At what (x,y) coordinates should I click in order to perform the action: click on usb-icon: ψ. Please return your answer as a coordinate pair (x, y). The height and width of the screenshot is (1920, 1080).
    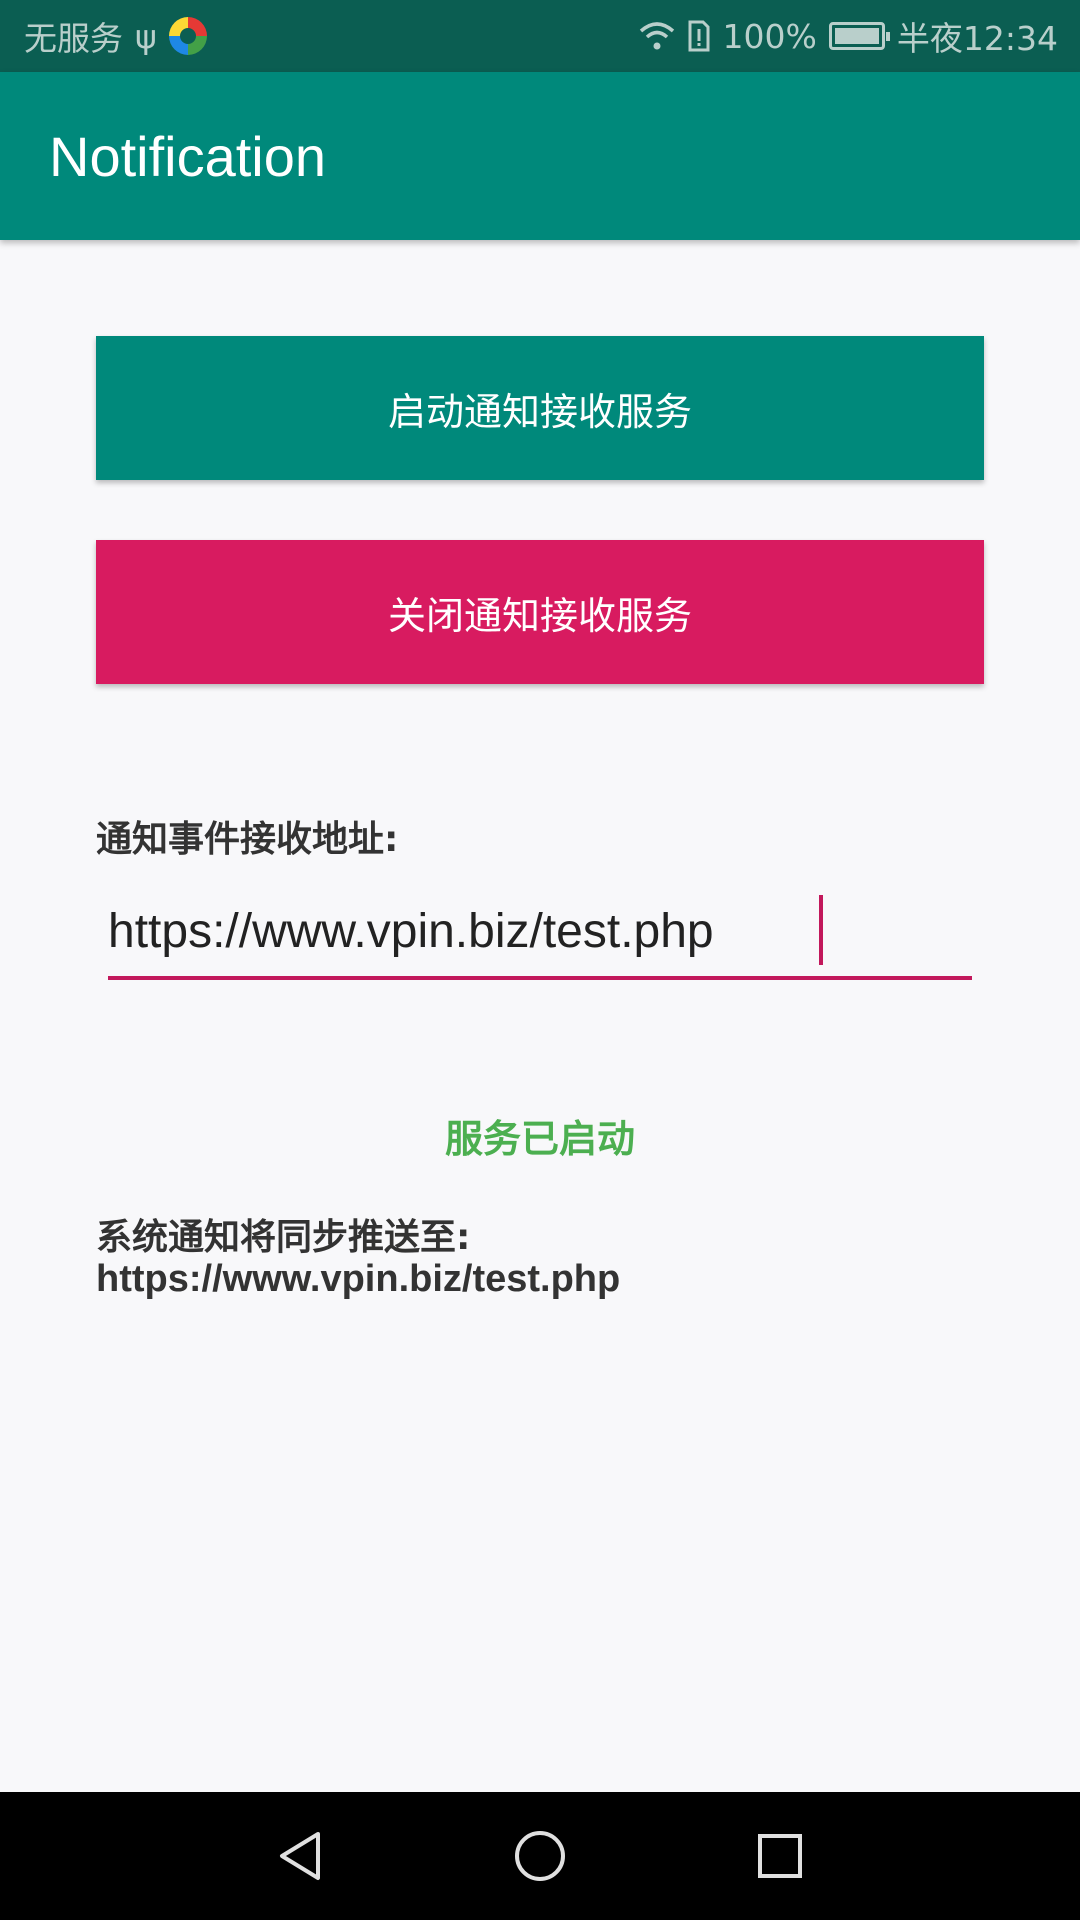
    Looking at the image, I should click on (146, 36).